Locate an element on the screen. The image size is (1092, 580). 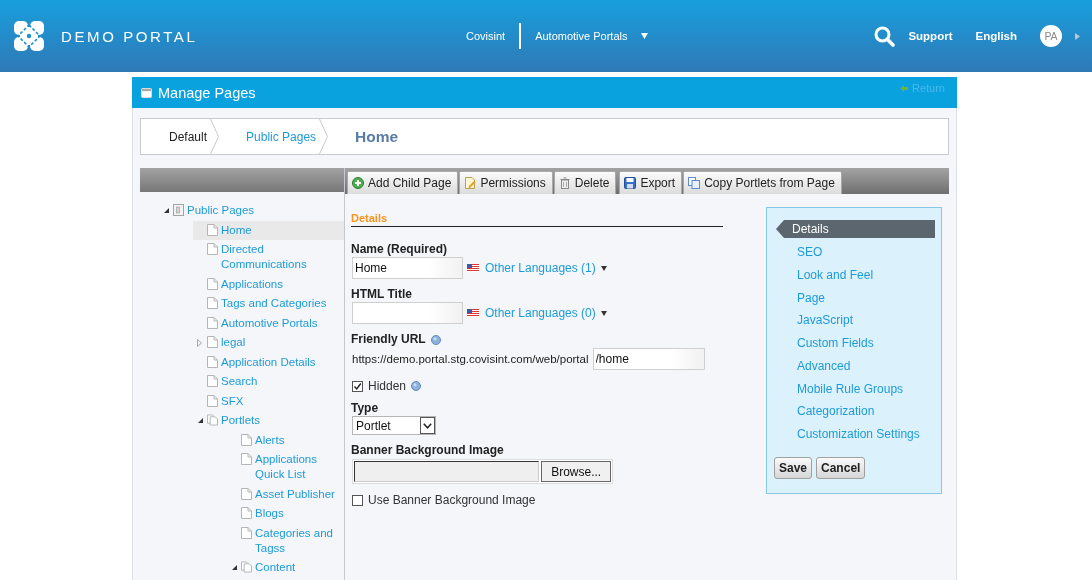
text-input is located at coordinates (407, 313).